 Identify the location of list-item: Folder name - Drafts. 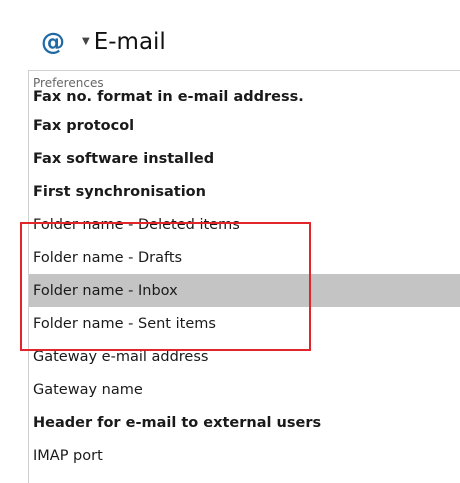
(244, 257).